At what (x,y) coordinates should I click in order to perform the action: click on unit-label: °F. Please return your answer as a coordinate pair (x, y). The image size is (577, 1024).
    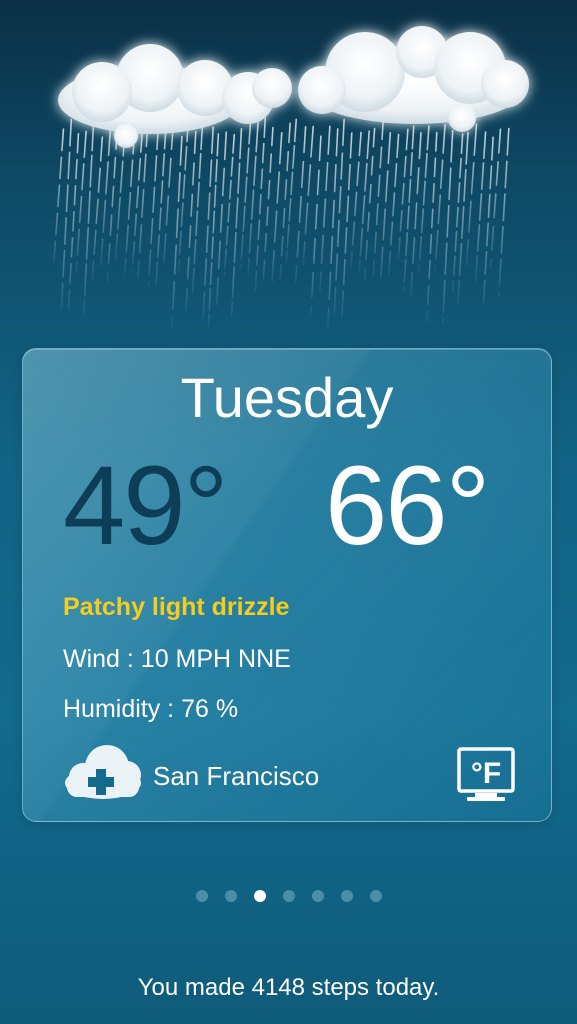
    Looking at the image, I should click on (486, 773).